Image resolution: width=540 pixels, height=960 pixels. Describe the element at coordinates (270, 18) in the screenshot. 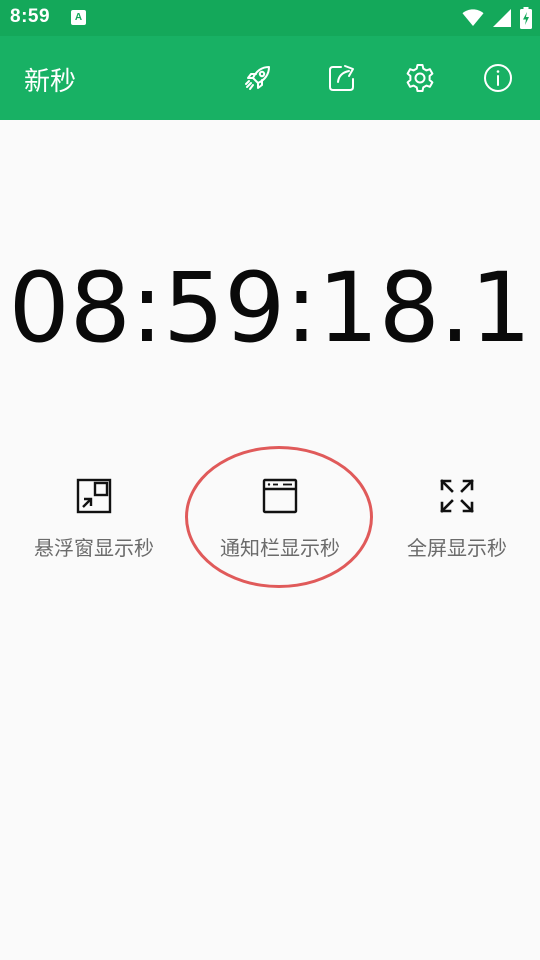

I see `status-bar: 8:59 A` at that location.